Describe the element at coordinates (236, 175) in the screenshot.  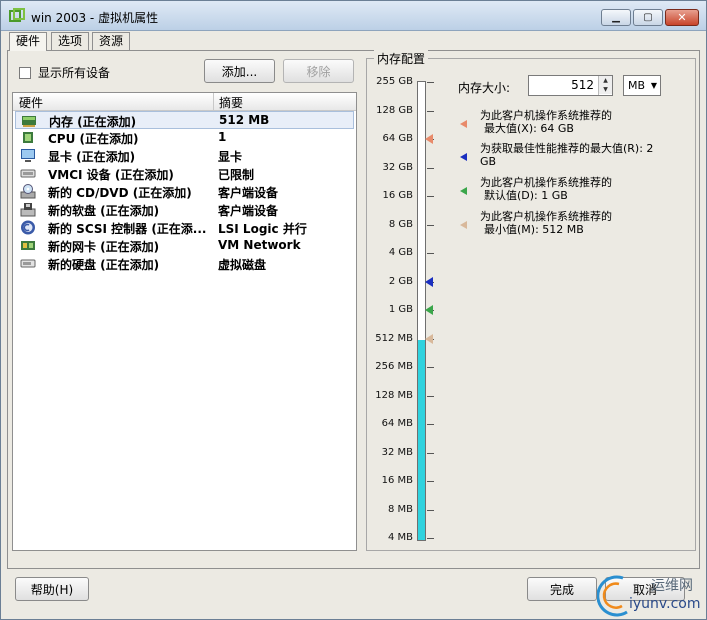
I see `device-summary: 已限制` at that location.